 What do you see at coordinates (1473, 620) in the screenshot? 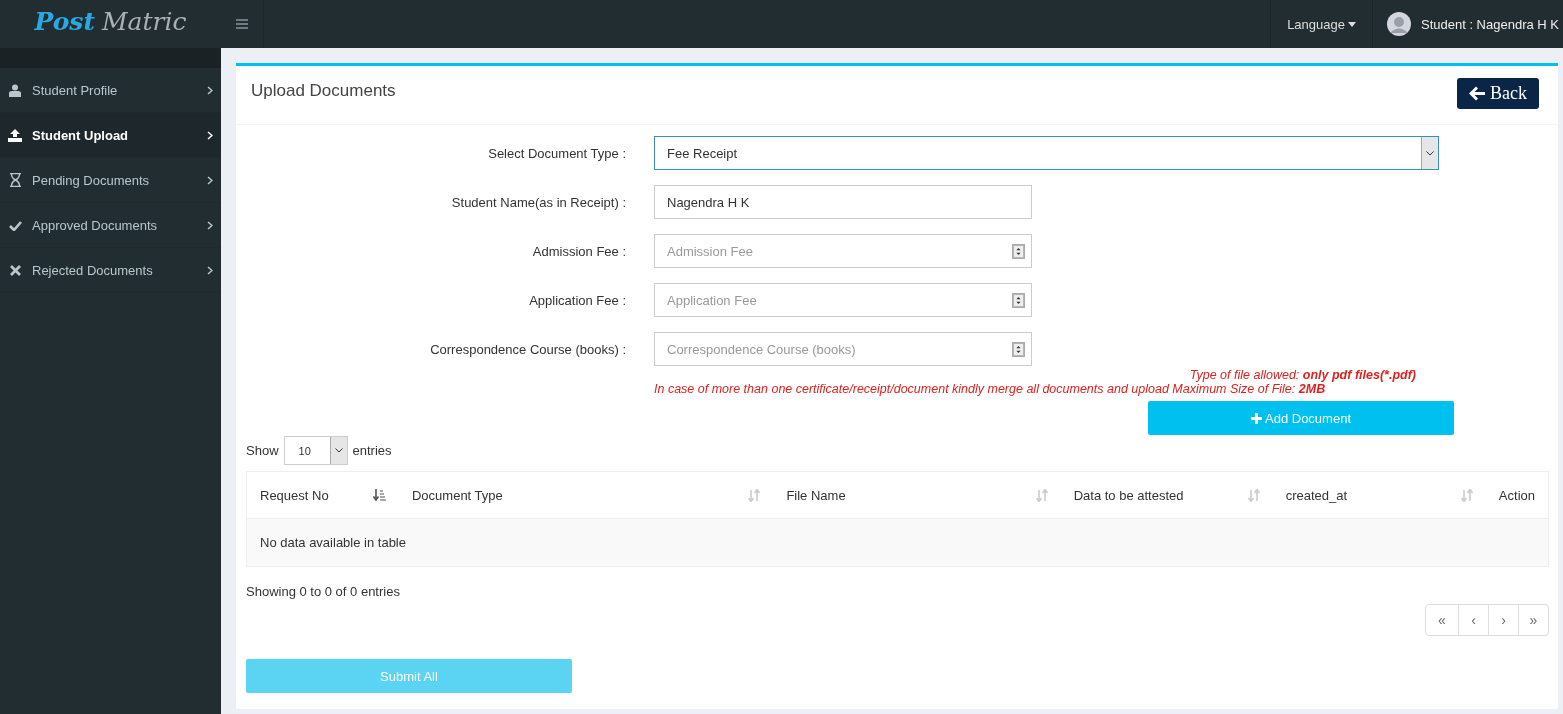
I see `pagination-button: ‹` at bounding box center [1473, 620].